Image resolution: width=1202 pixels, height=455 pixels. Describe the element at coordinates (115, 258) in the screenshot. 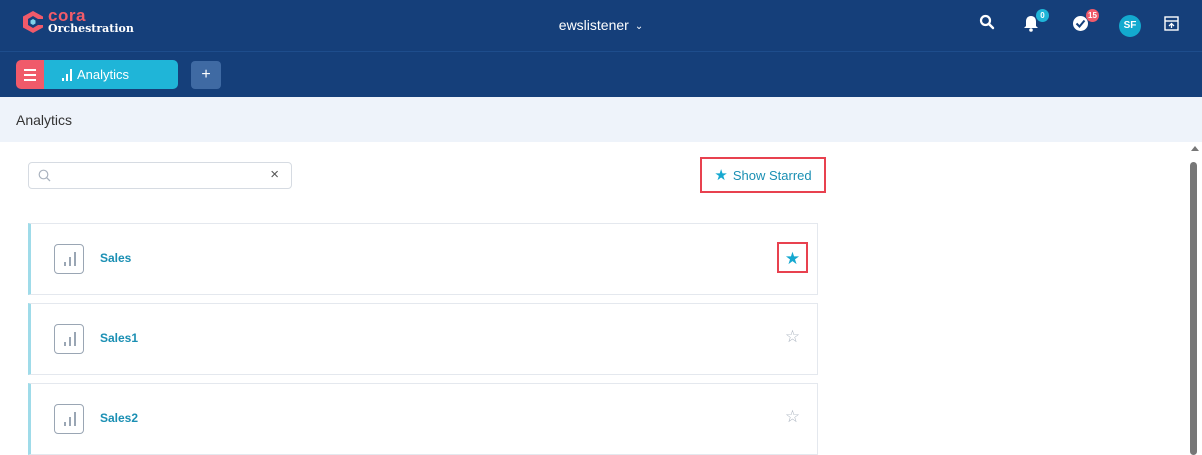

I see `report-name: Sales` at that location.